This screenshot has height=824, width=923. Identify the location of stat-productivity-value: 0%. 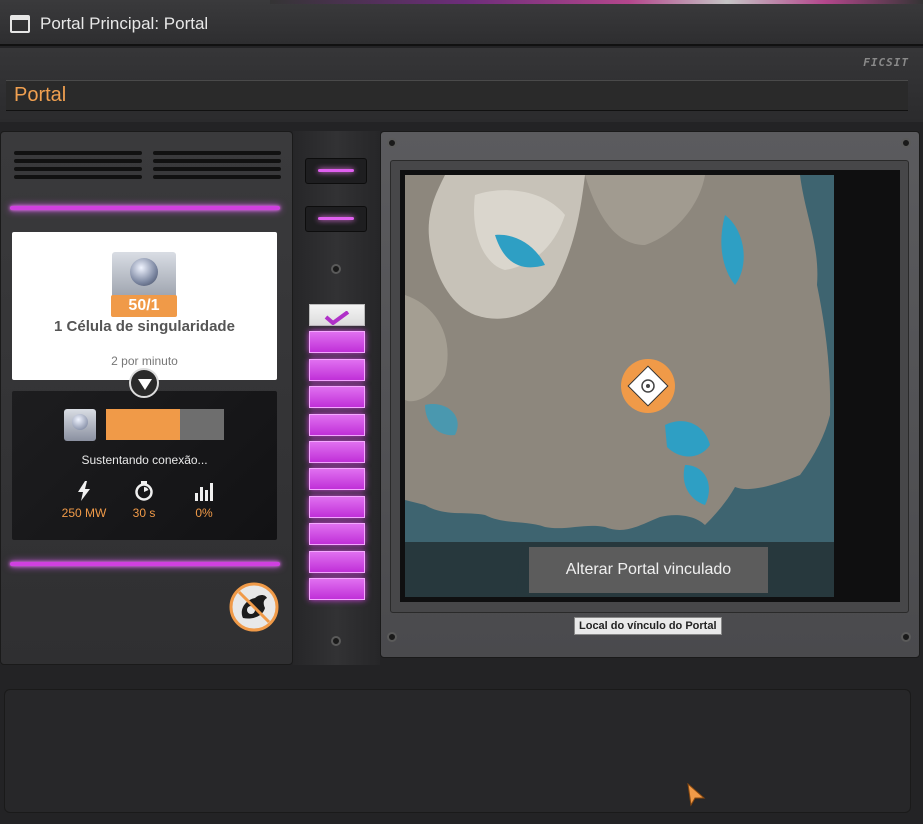
(204, 513).